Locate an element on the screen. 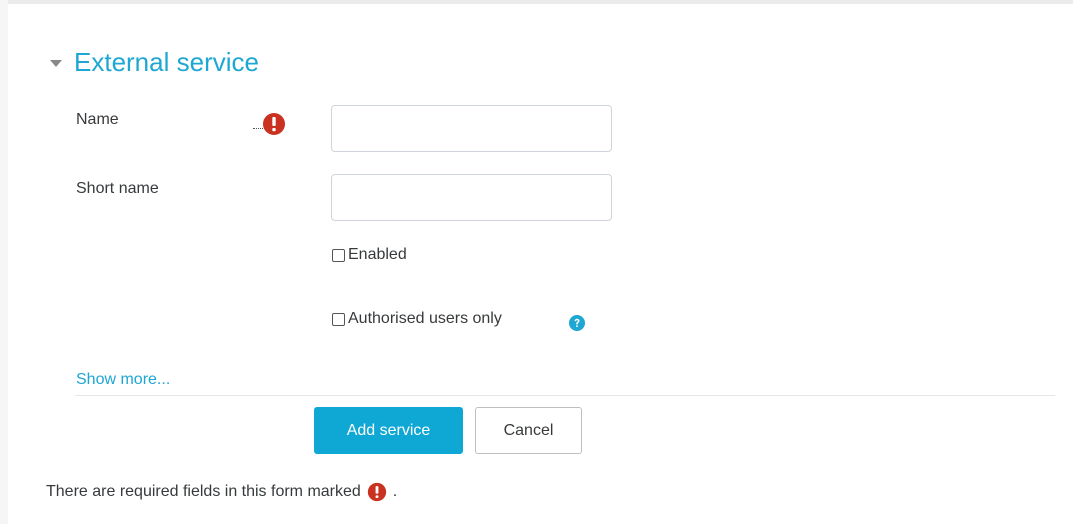  enabled-label: Enabled is located at coordinates (377, 254).